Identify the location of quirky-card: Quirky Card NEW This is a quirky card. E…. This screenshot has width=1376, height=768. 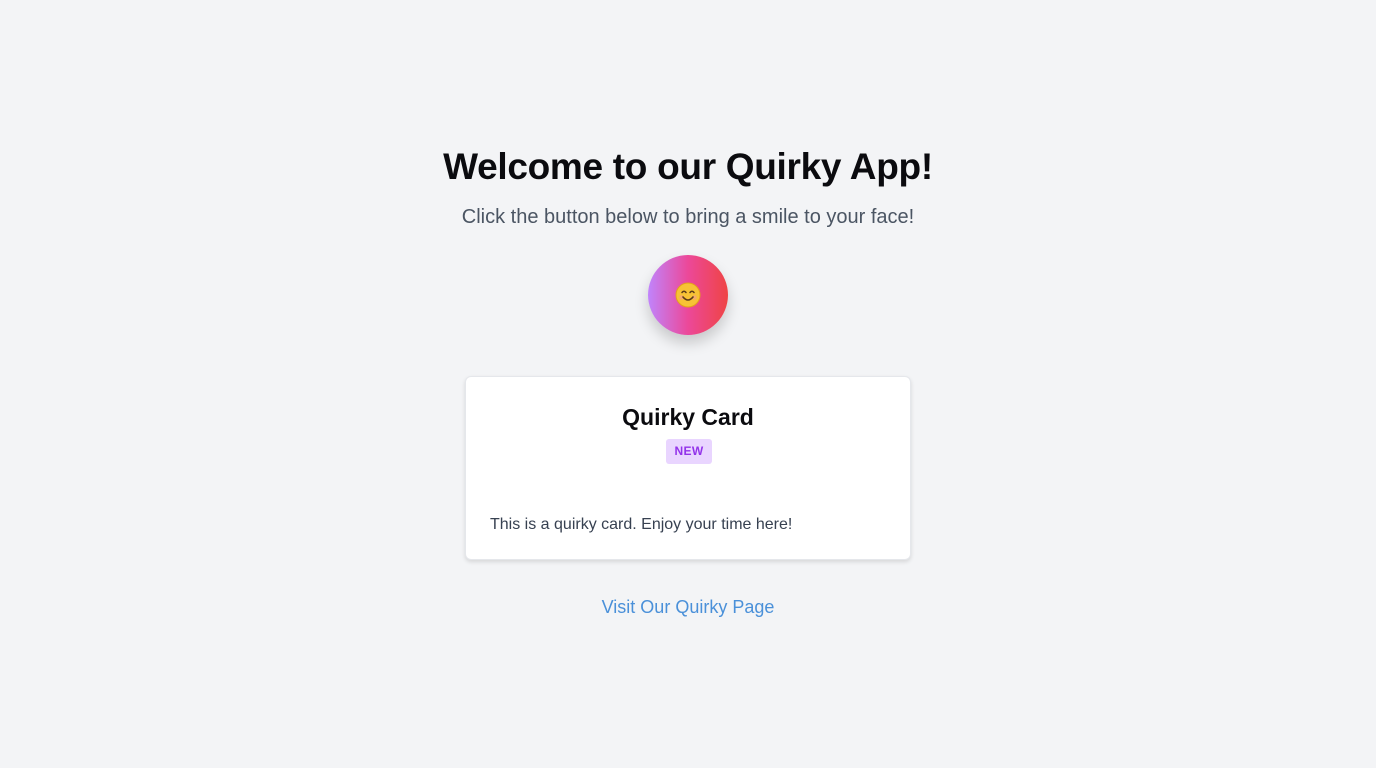
(688, 468).